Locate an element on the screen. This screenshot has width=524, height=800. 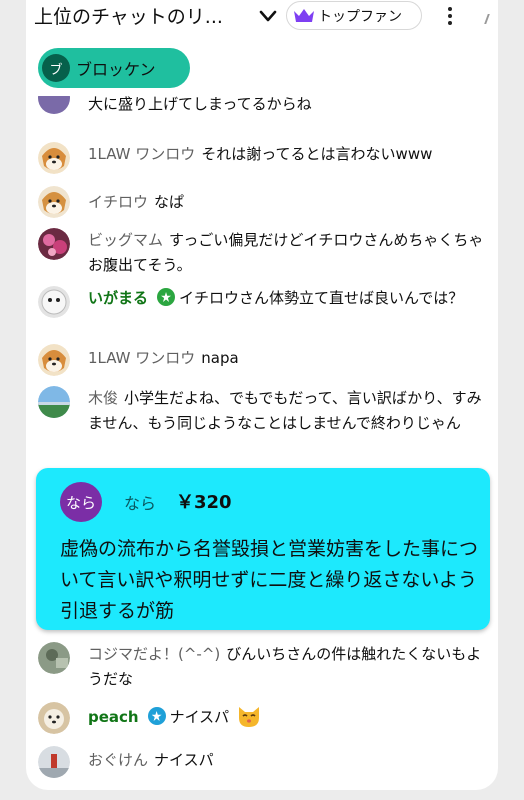
pinned-member-chip: ブ ブロッケン is located at coordinates (114, 68).